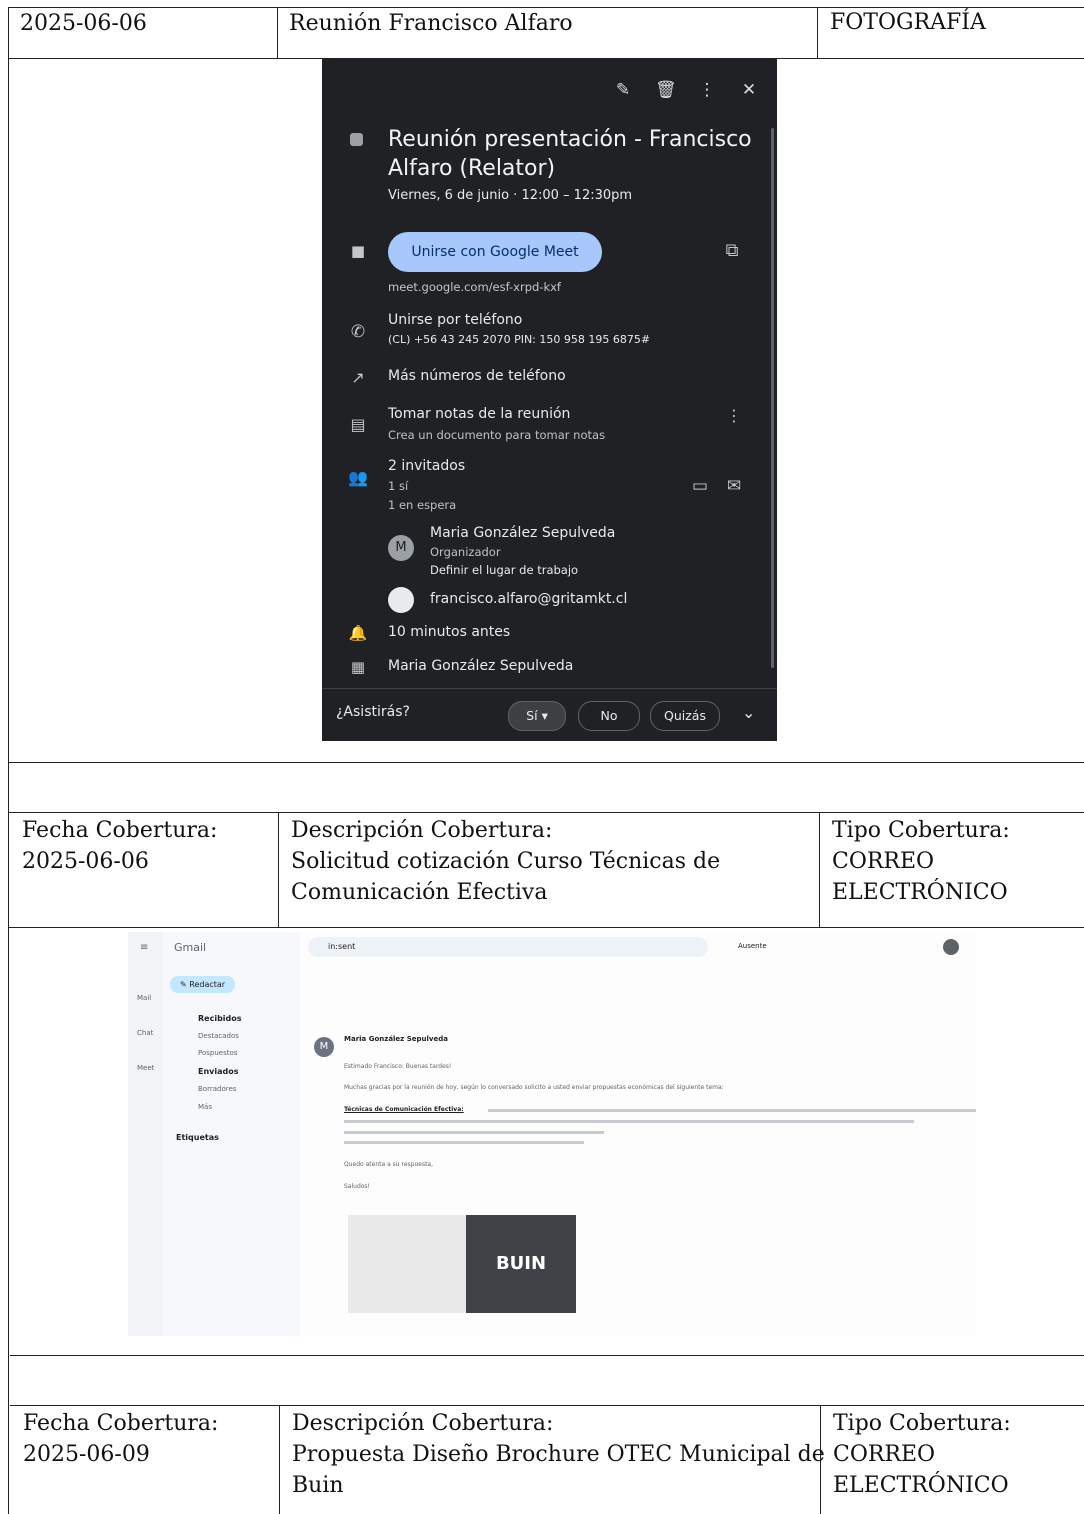 The image size is (1084, 1514). Describe the element at coordinates (218, 1036) in the screenshot. I see `nav-starred: Destacados` at that location.